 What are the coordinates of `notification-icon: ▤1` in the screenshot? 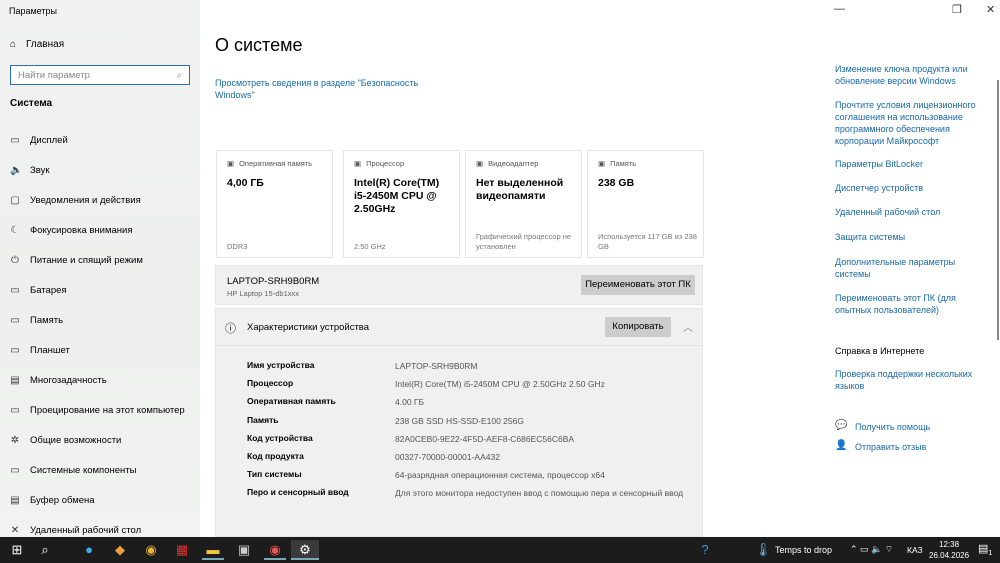 It's located at (985, 549).